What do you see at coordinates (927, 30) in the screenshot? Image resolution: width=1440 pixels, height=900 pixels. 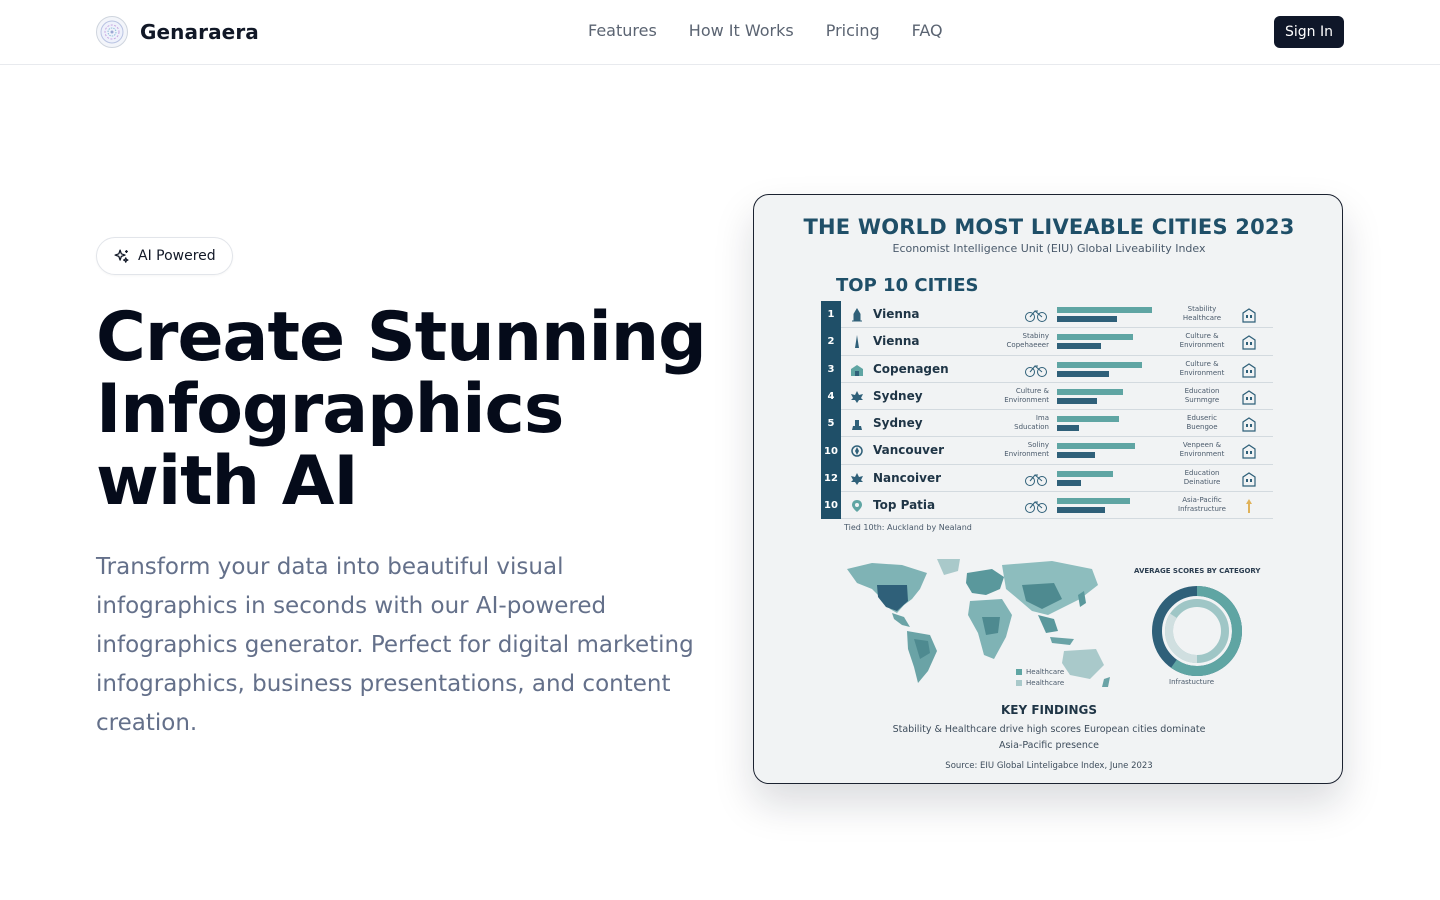 I see `nav-faq: FAQ` at bounding box center [927, 30].